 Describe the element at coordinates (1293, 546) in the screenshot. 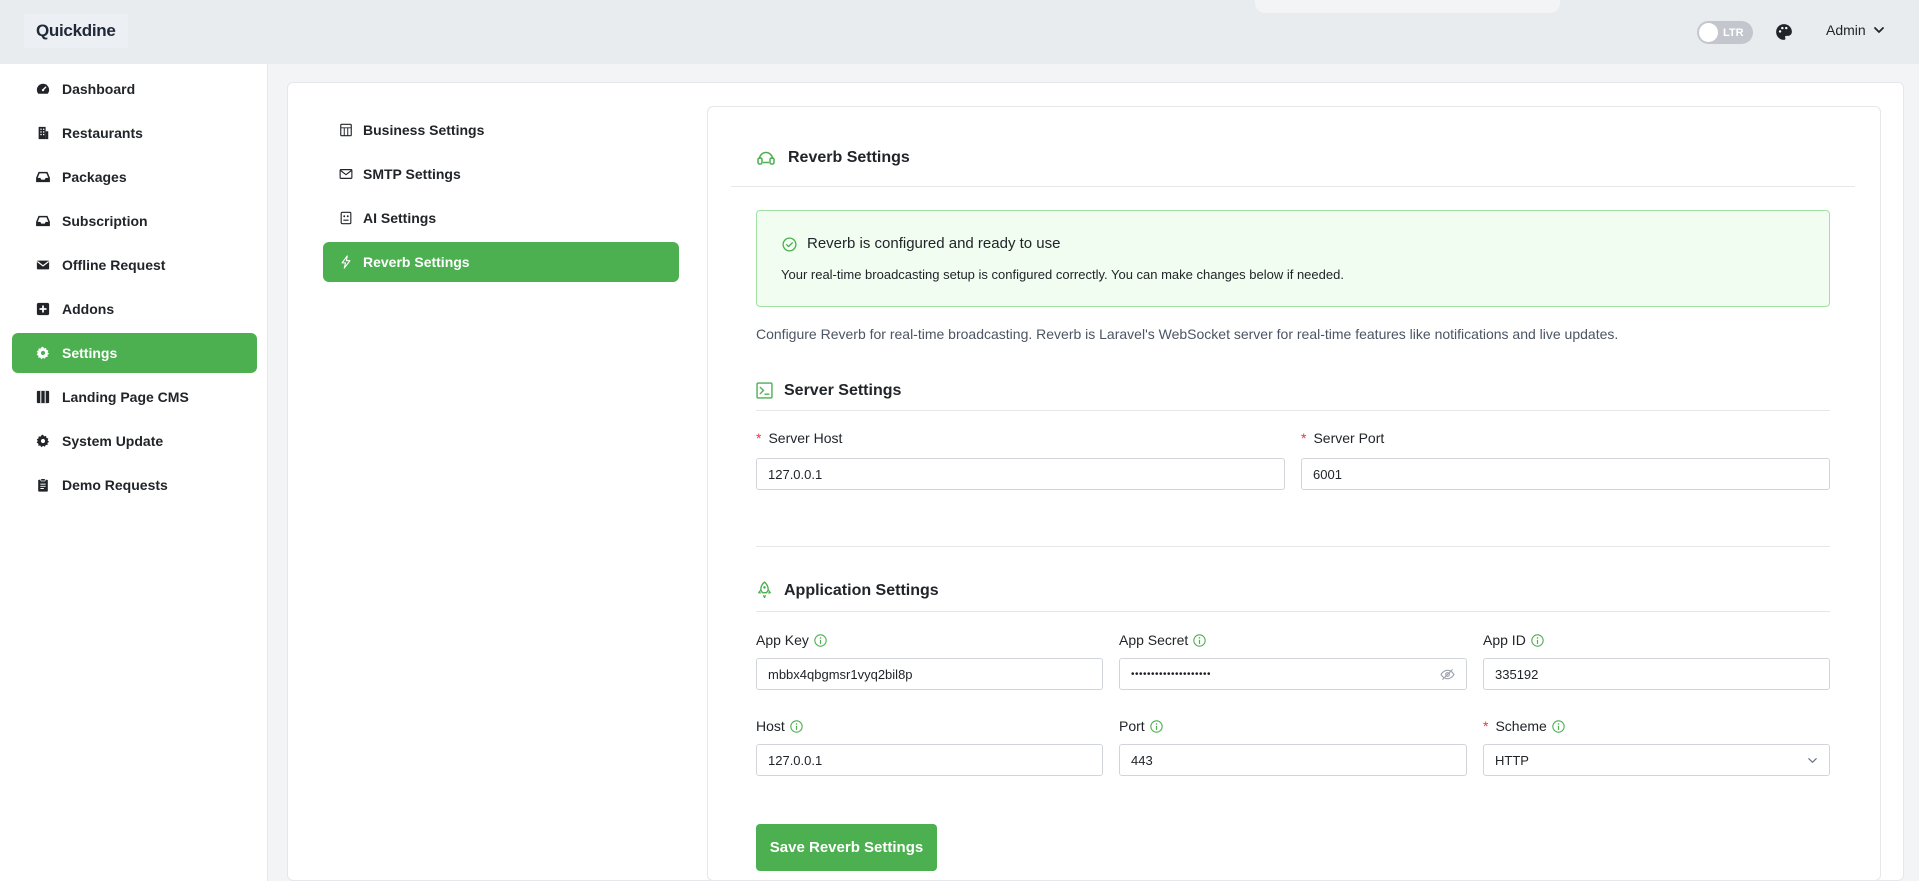

I see `section-divider` at that location.